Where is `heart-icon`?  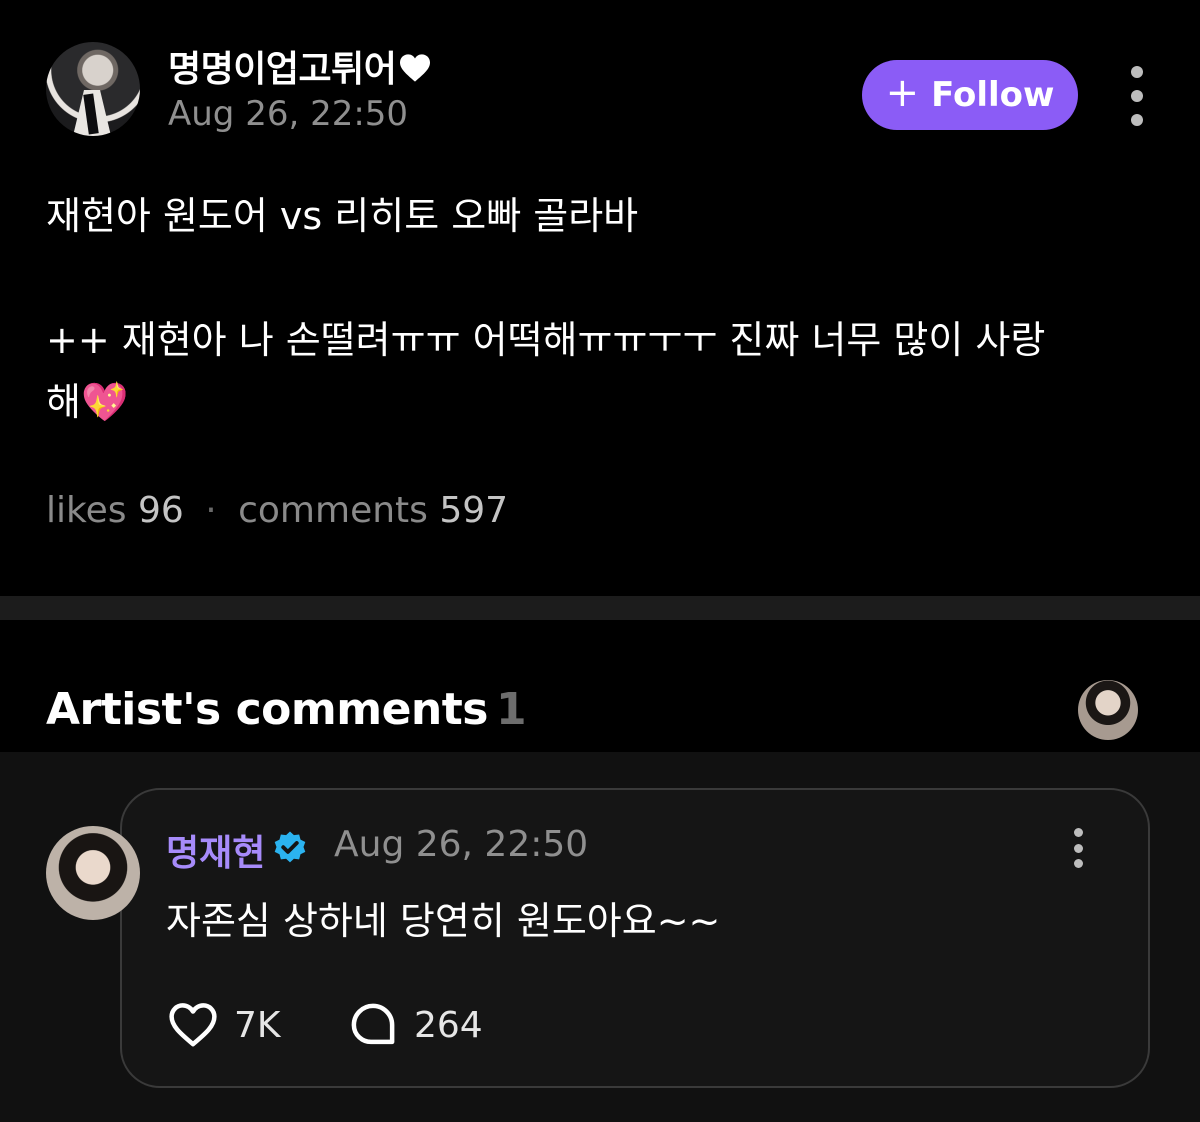
heart-icon is located at coordinates (415, 68).